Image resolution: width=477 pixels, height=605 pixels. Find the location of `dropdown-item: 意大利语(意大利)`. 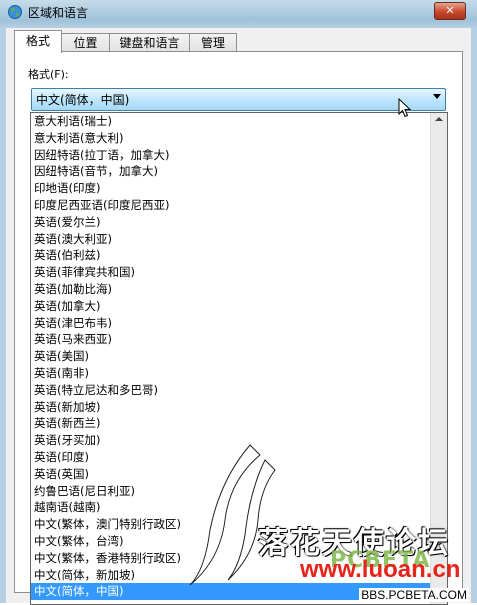

dropdown-item: 意大利语(意大利) is located at coordinates (231, 138).